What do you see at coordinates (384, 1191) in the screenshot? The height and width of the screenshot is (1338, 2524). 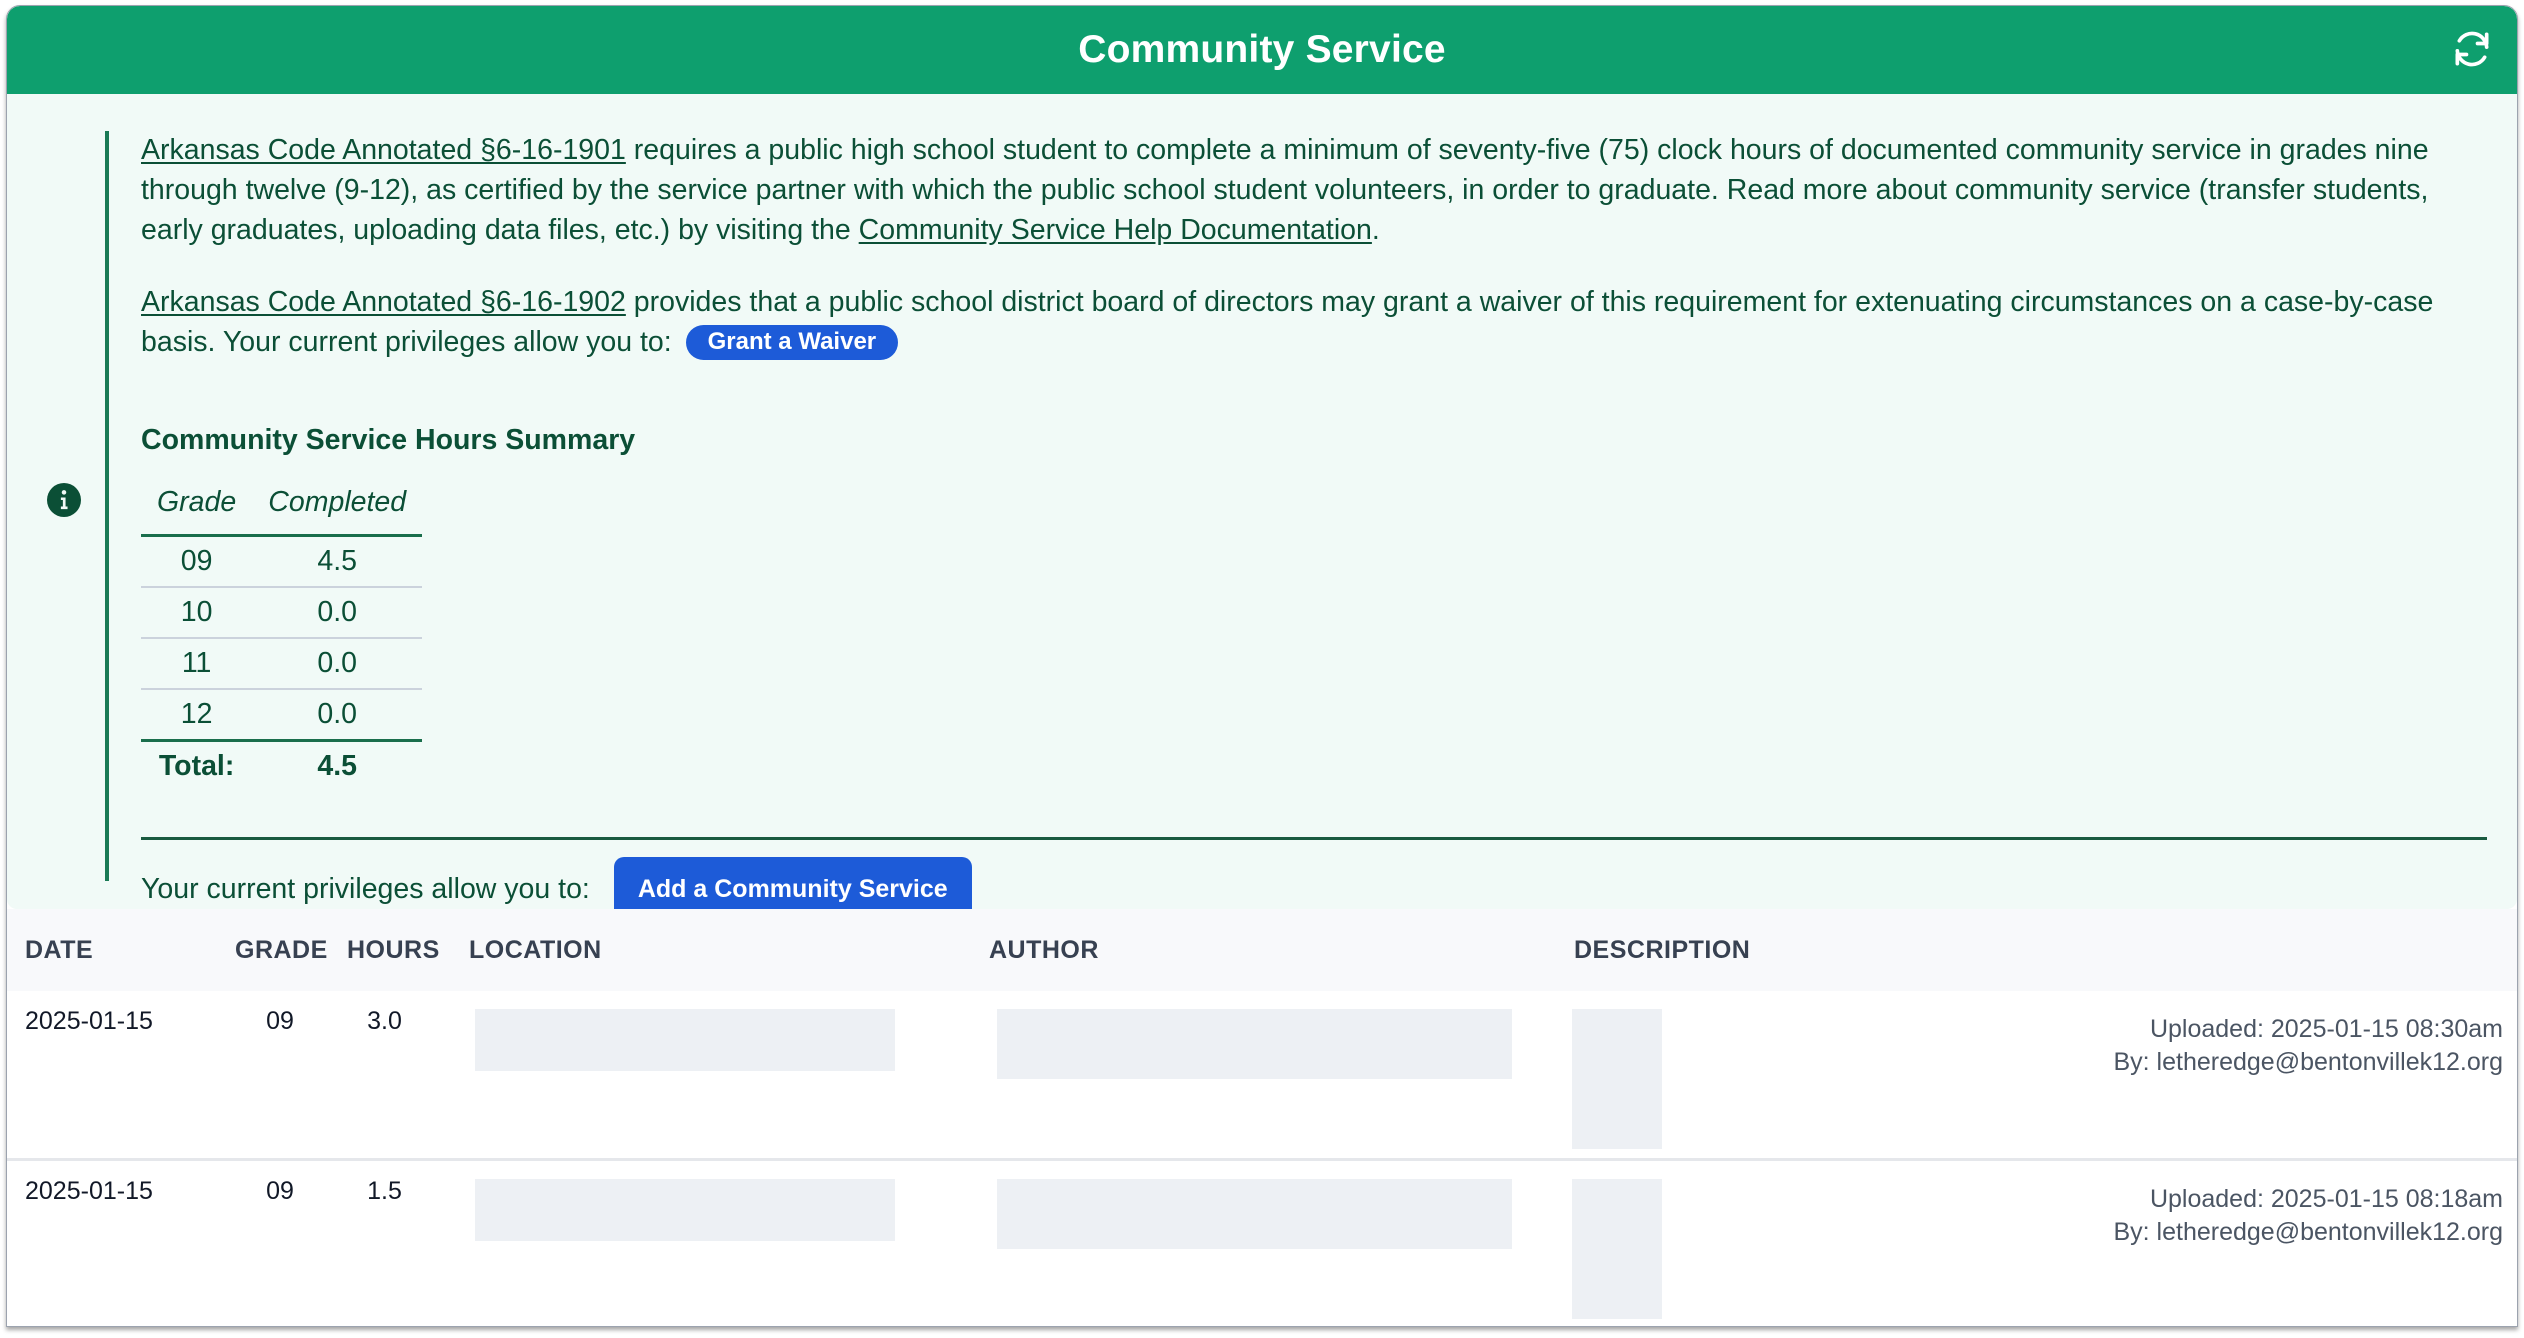 I see `cell-hours: 1.5` at bounding box center [384, 1191].